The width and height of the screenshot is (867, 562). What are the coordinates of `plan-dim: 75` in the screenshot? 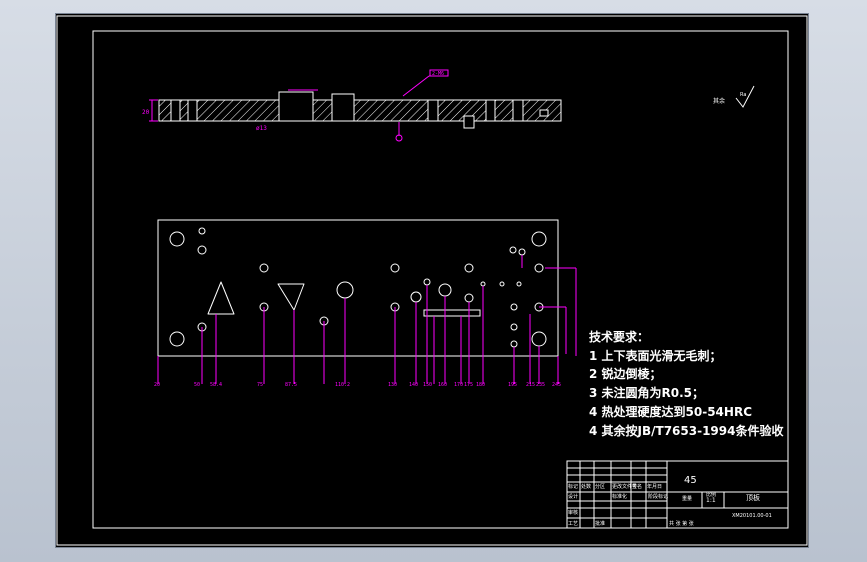 It's located at (260, 385).